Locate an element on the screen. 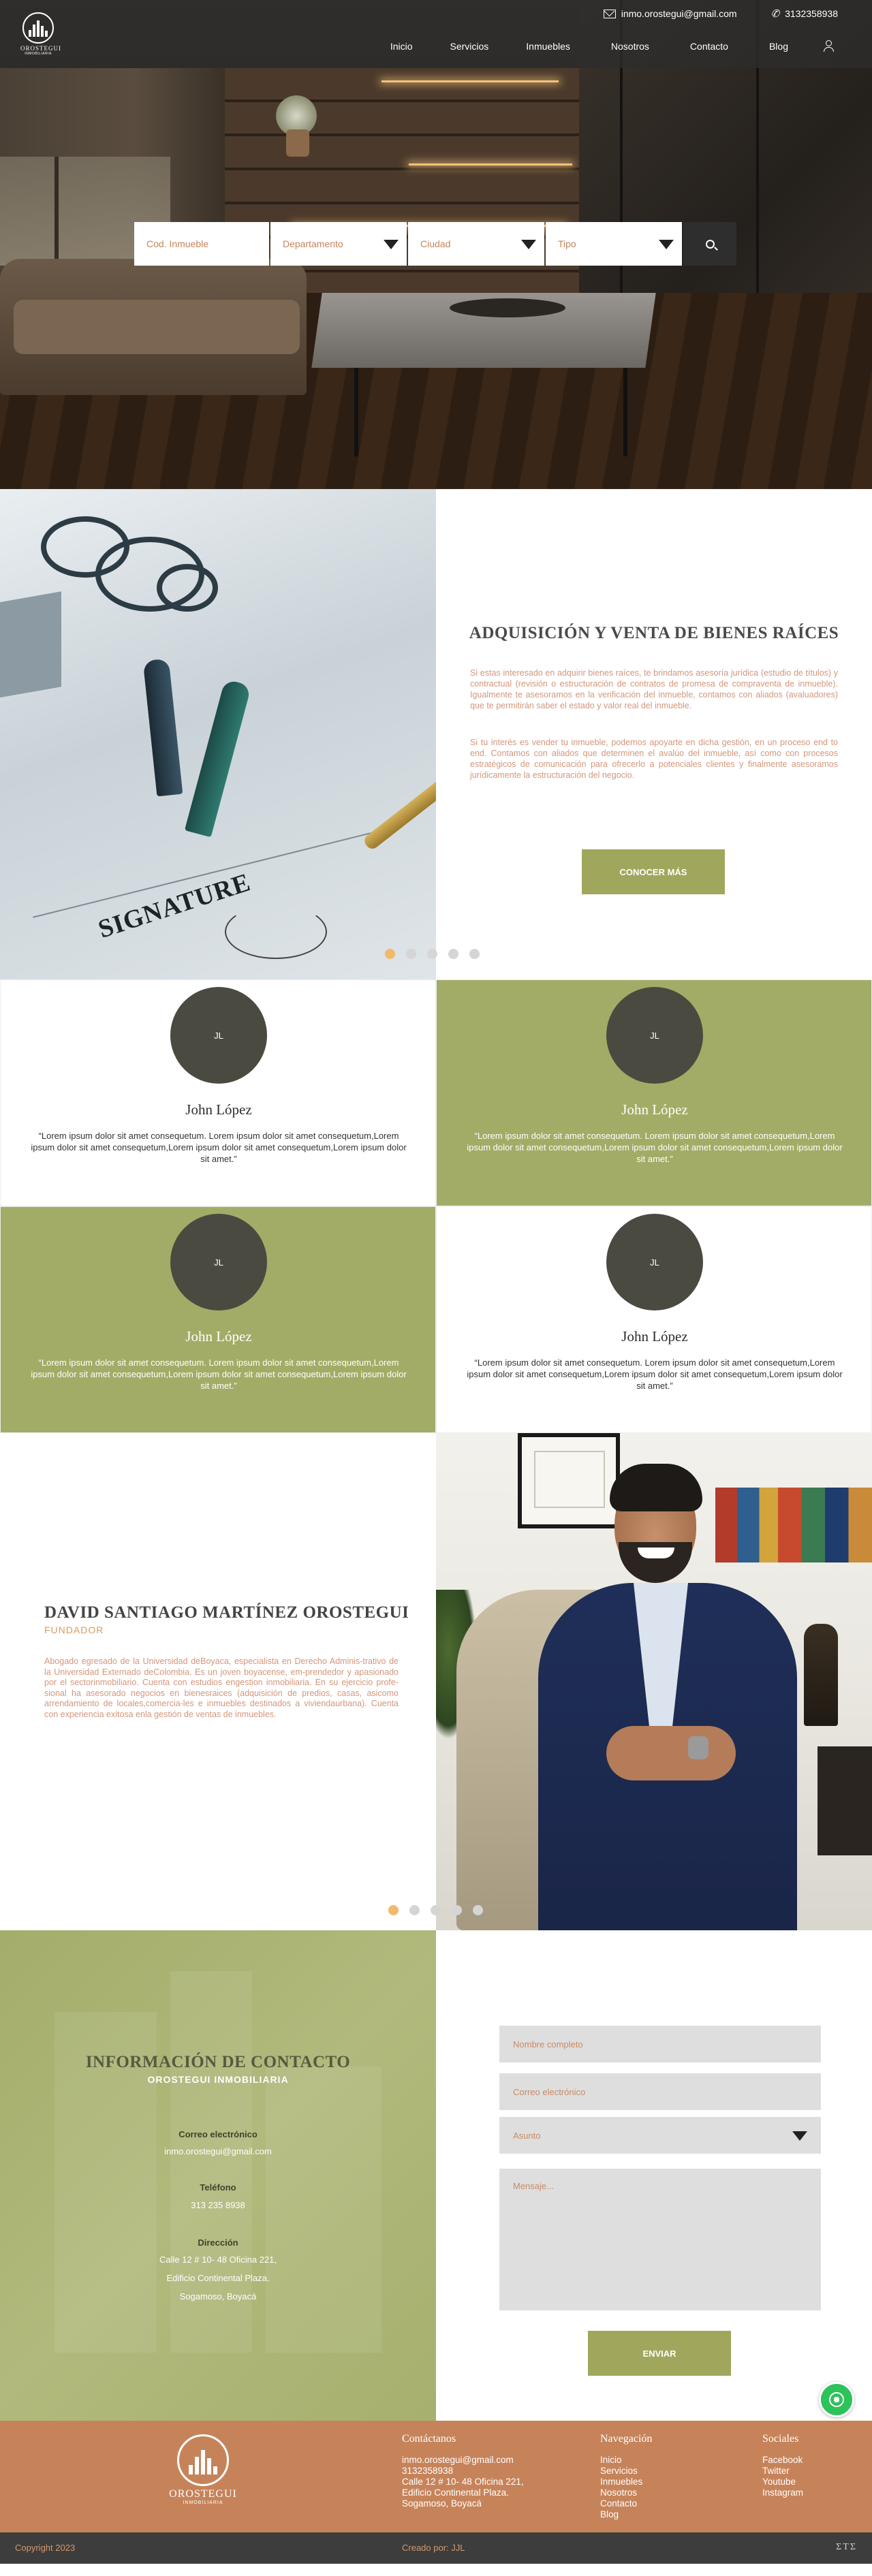 The image size is (872, 2576). footer-link-twitter: Twitter is located at coordinates (782, 2471).